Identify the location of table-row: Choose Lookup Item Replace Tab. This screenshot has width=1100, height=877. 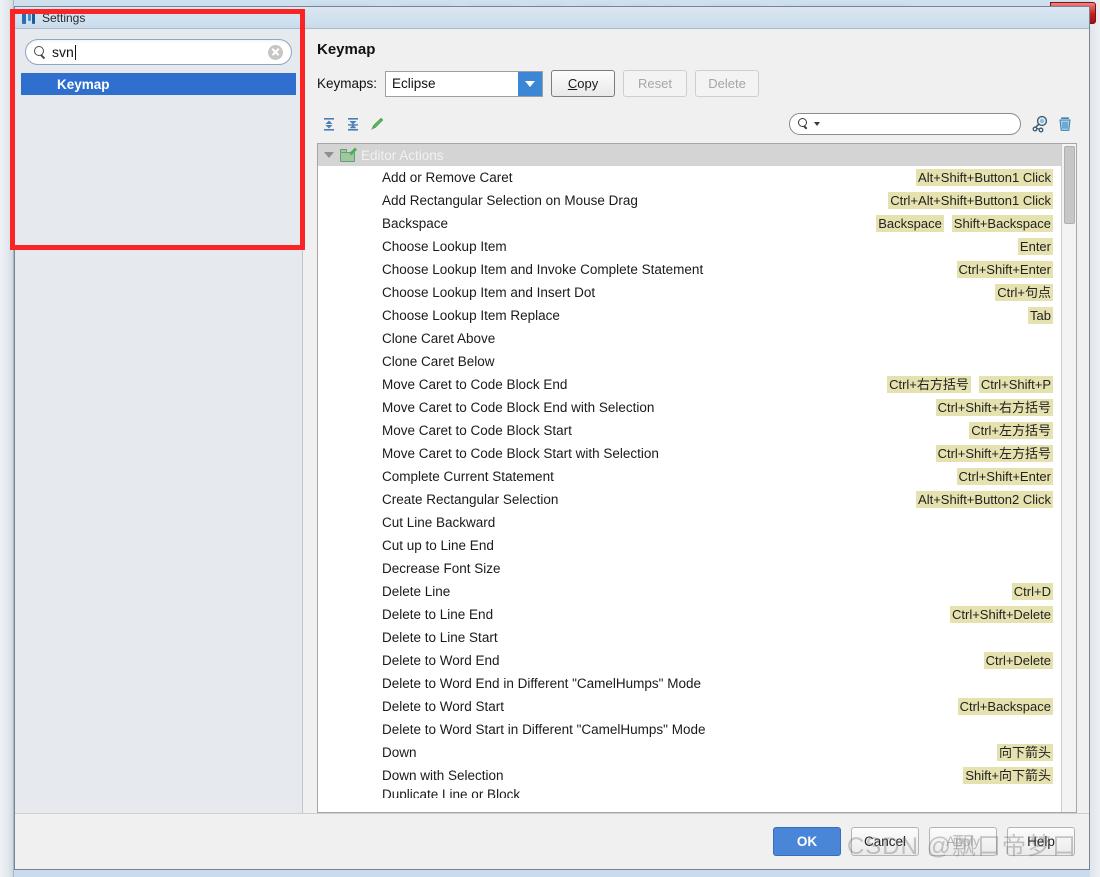
(689, 315).